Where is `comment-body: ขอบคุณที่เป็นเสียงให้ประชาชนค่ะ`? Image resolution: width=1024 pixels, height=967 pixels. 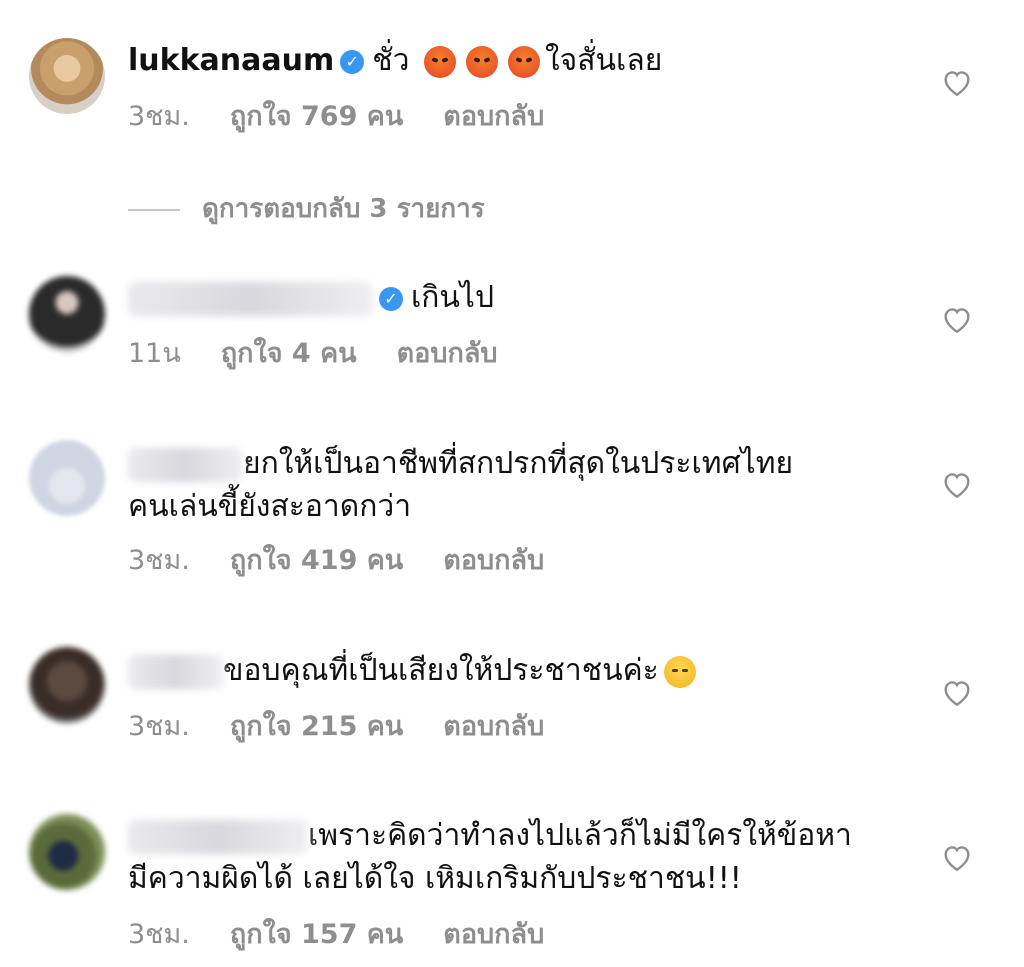
comment-body: ขอบคุณที่เป็นเสียงให้ประชาชนค่ะ is located at coordinates (414, 671).